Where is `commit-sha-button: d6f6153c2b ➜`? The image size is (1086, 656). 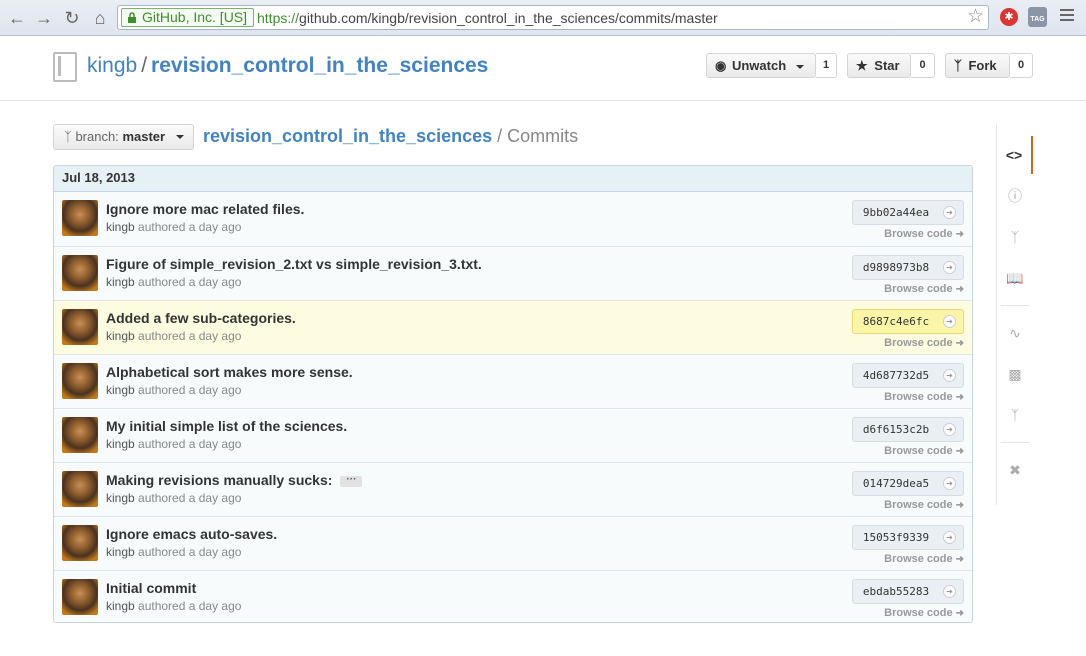 commit-sha-button: d6f6153c2b ➜ is located at coordinates (908, 429).